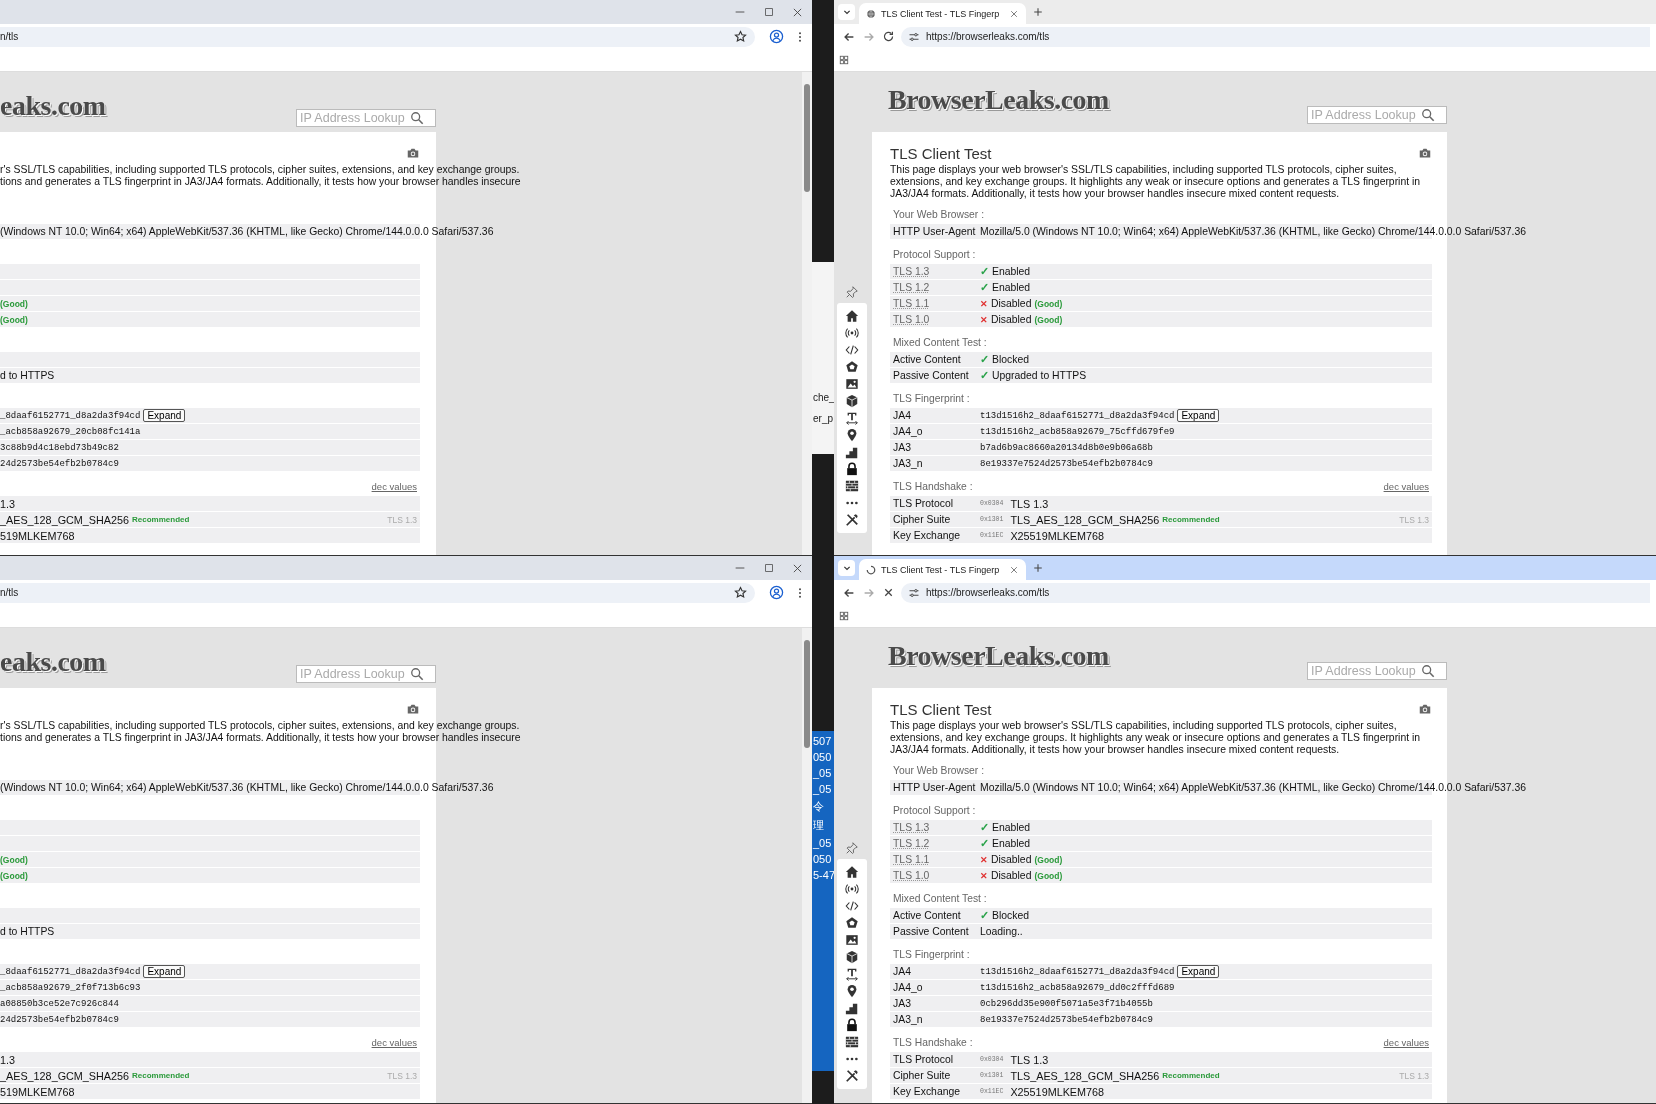 The image size is (1656, 1104). I want to click on fingerprint-value: 0cb296dd35e900f5071a5e3f71b4055b, so click(1066, 1003).